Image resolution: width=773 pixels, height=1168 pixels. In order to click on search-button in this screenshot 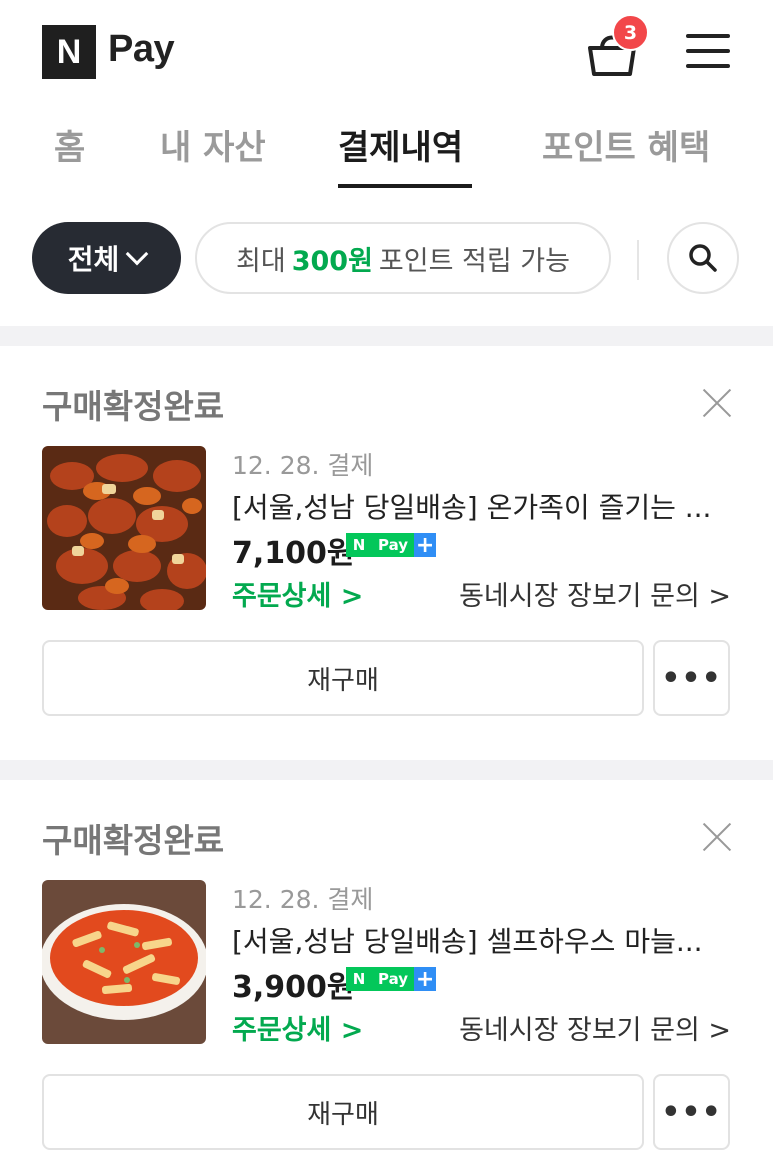, I will do `click(703, 258)`.